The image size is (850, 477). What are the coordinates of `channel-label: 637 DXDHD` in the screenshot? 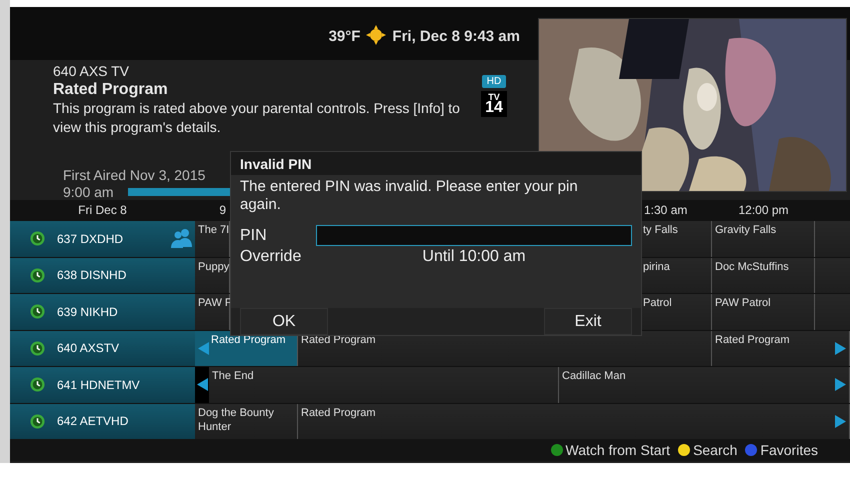 It's located at (90, 239).